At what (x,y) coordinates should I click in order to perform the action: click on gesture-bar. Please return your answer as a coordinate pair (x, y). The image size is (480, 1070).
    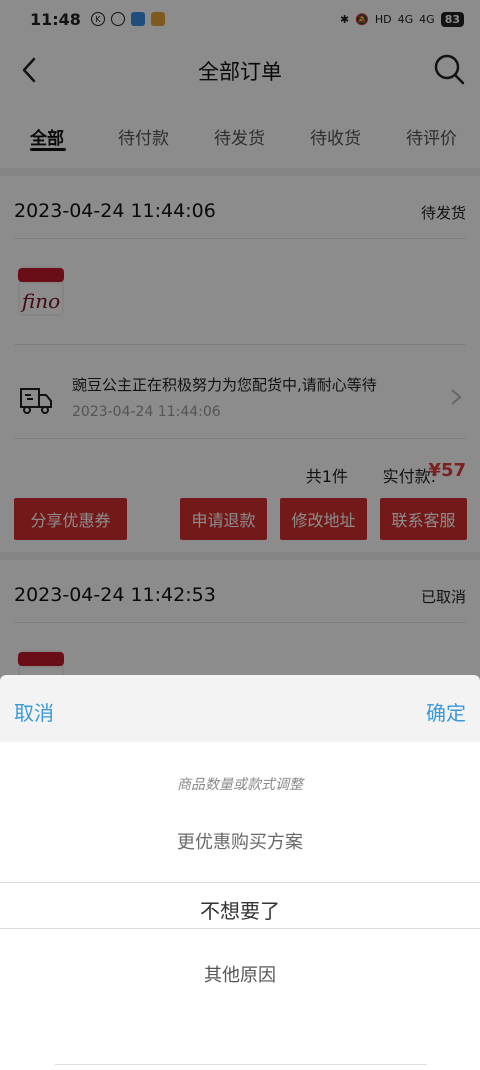
    Looking at the image, I should click on (241, 1067).